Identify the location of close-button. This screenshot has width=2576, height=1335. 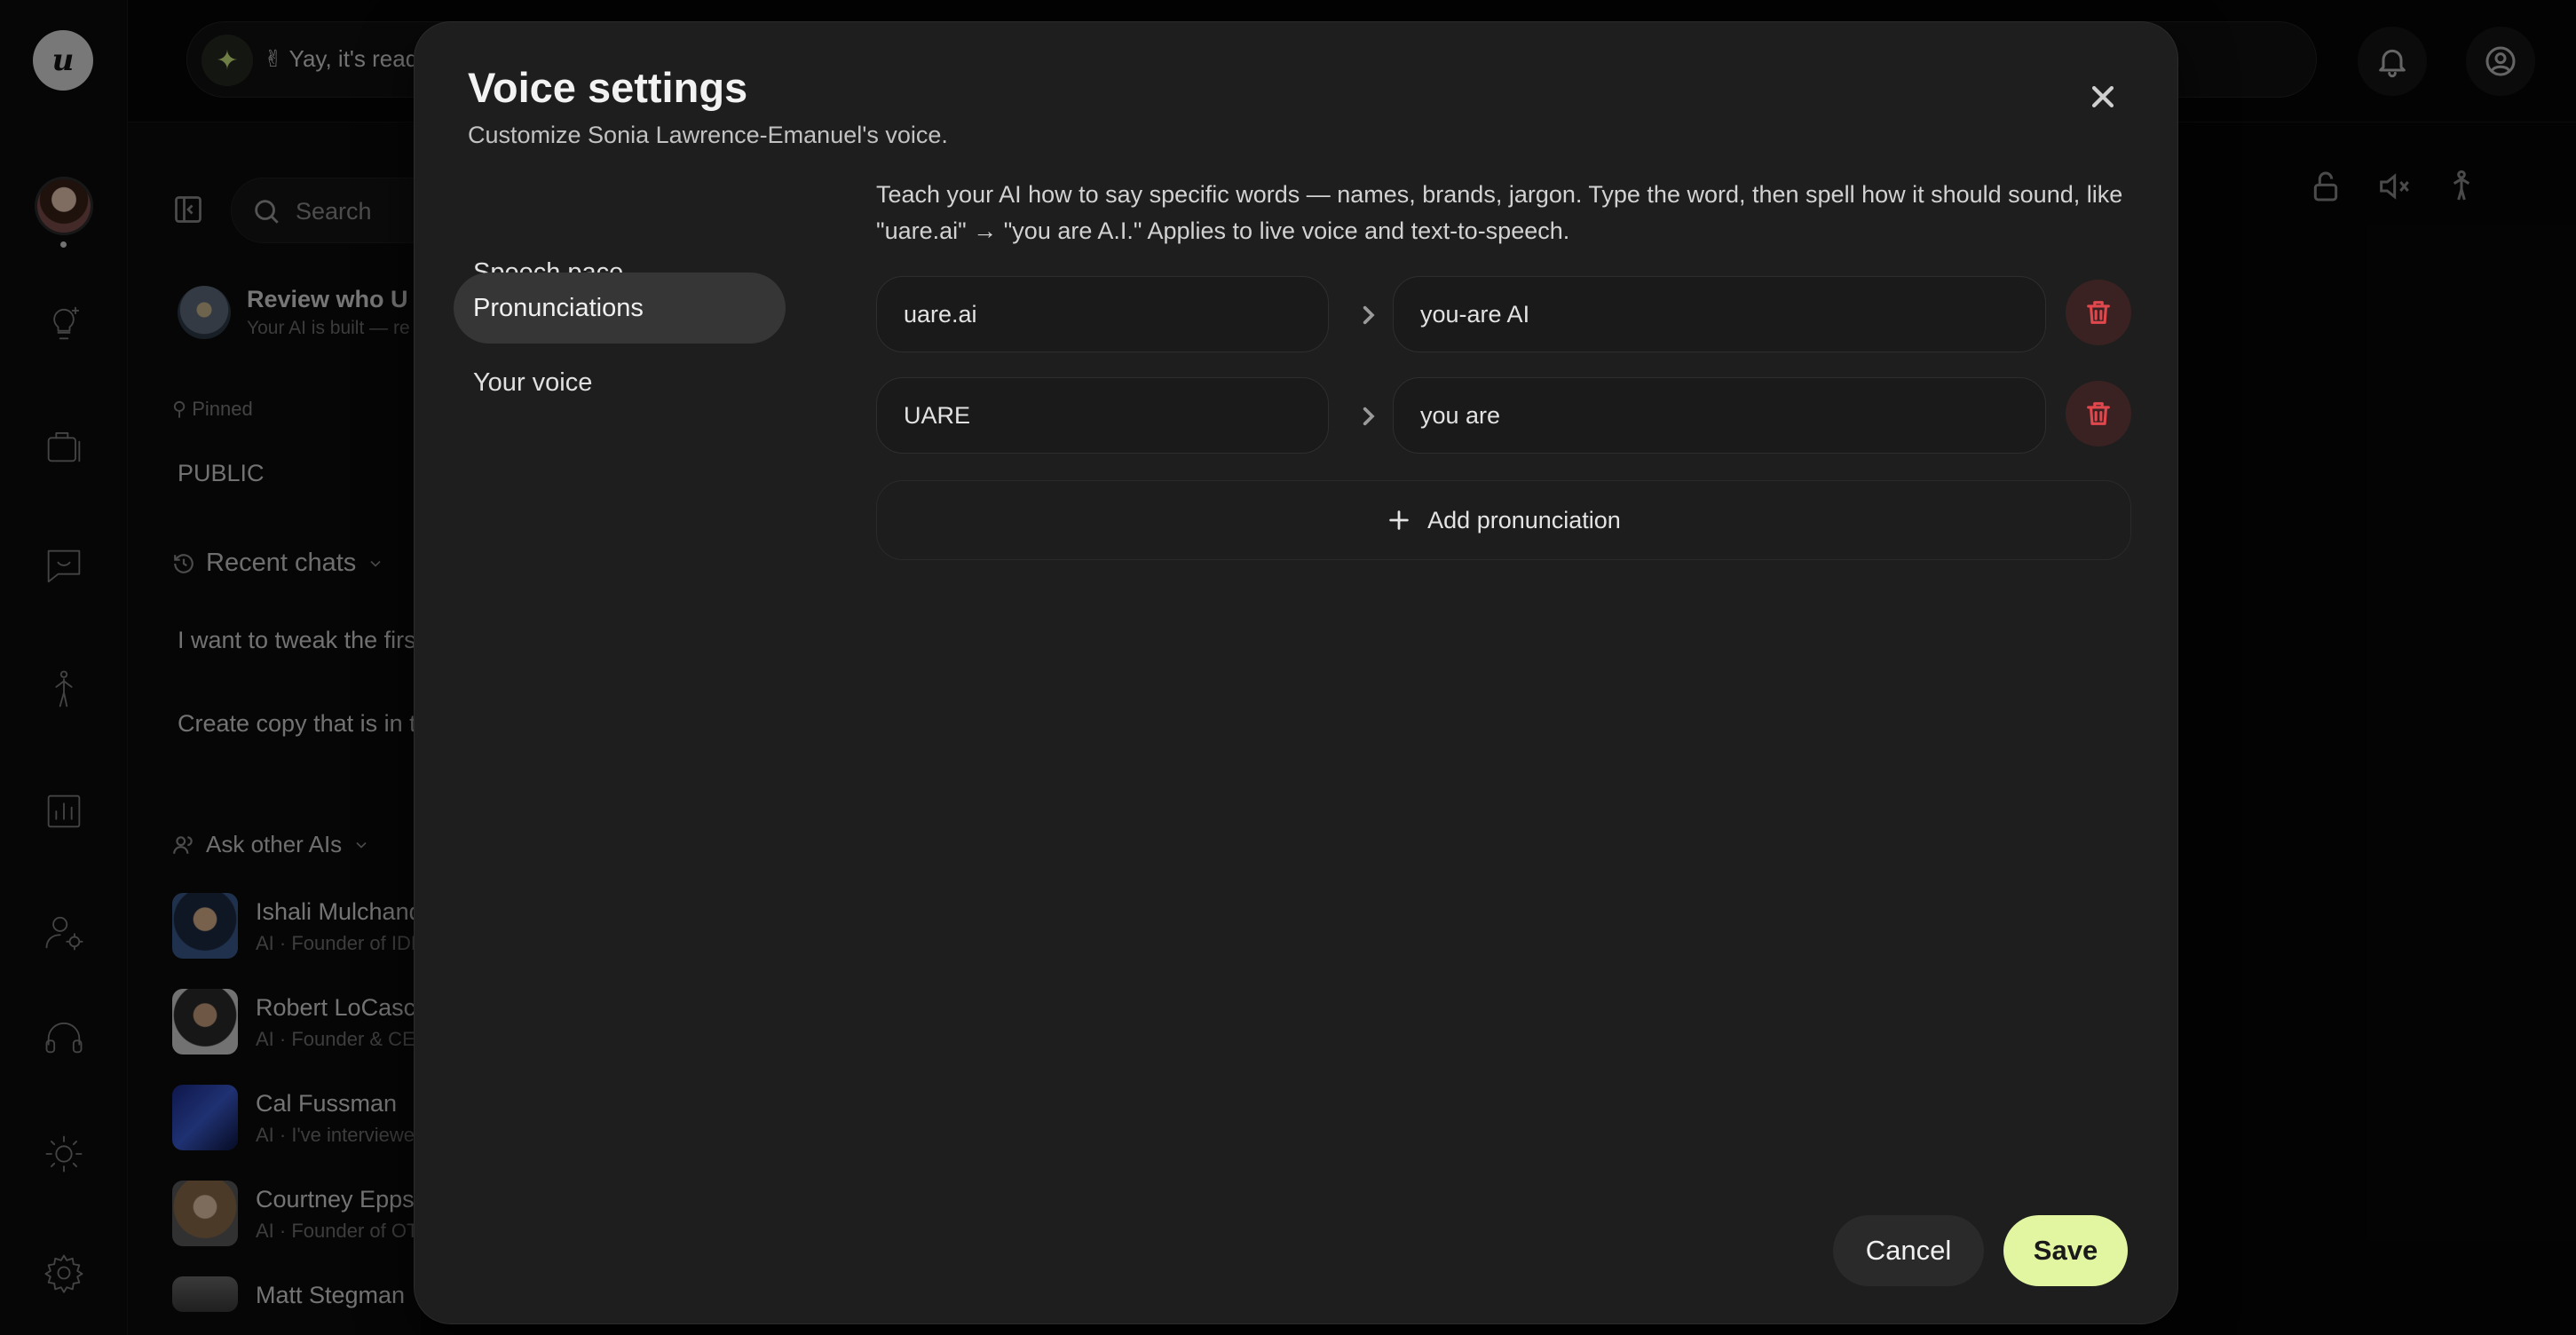
(2103, 96).